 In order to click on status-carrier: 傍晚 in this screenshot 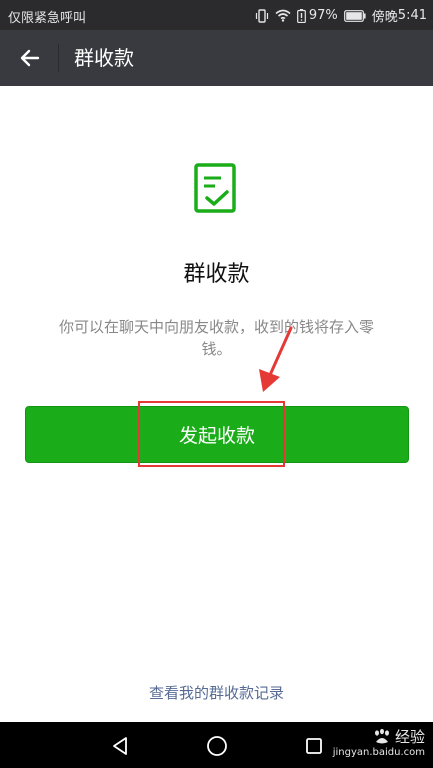, I will do `click(384, 17)`.